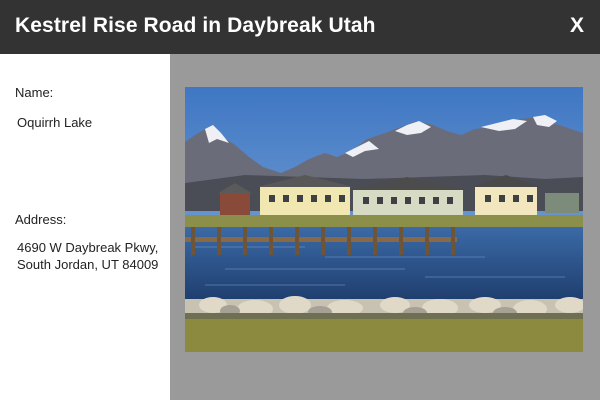 The image size is (600, 400). What do you see at coordinates (577, 26) in the screenshot?
I see `close-button: X` at bounding box center [577, 26].